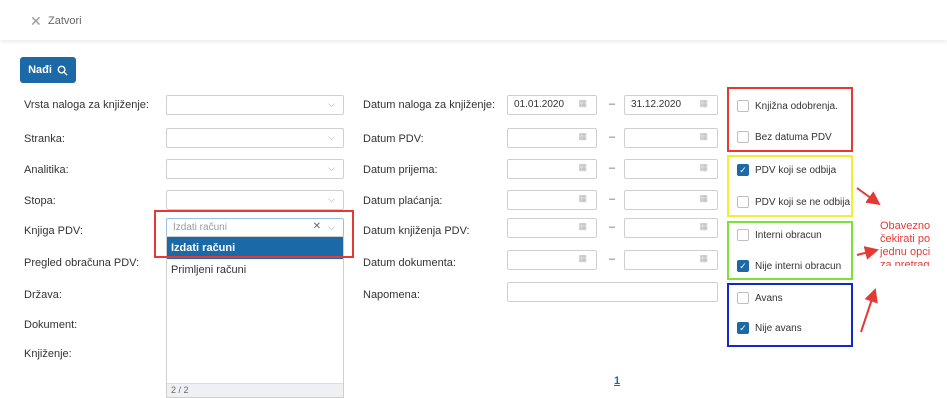  I want to click on analitika-select: ⌵, so click(255, 169).